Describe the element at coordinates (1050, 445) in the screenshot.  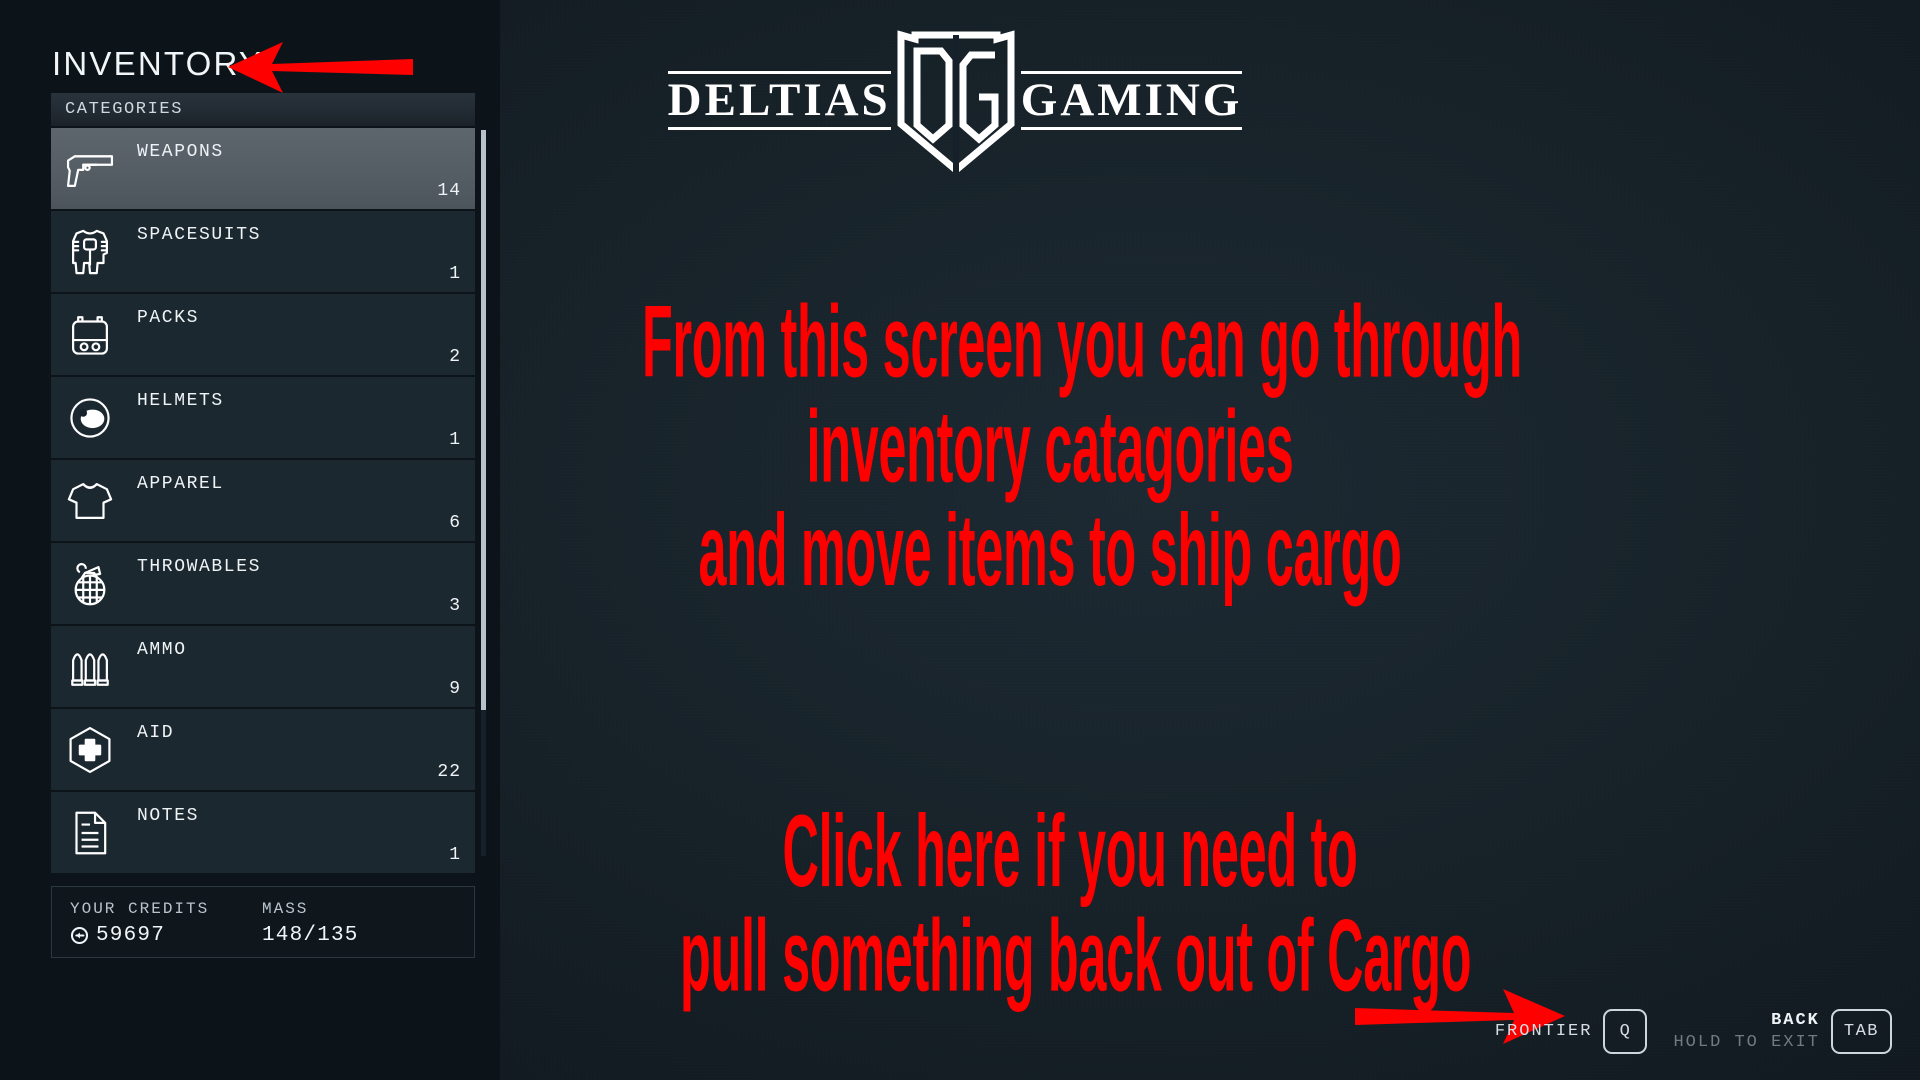
I see `annotation-line: inventory catagories` at that location.